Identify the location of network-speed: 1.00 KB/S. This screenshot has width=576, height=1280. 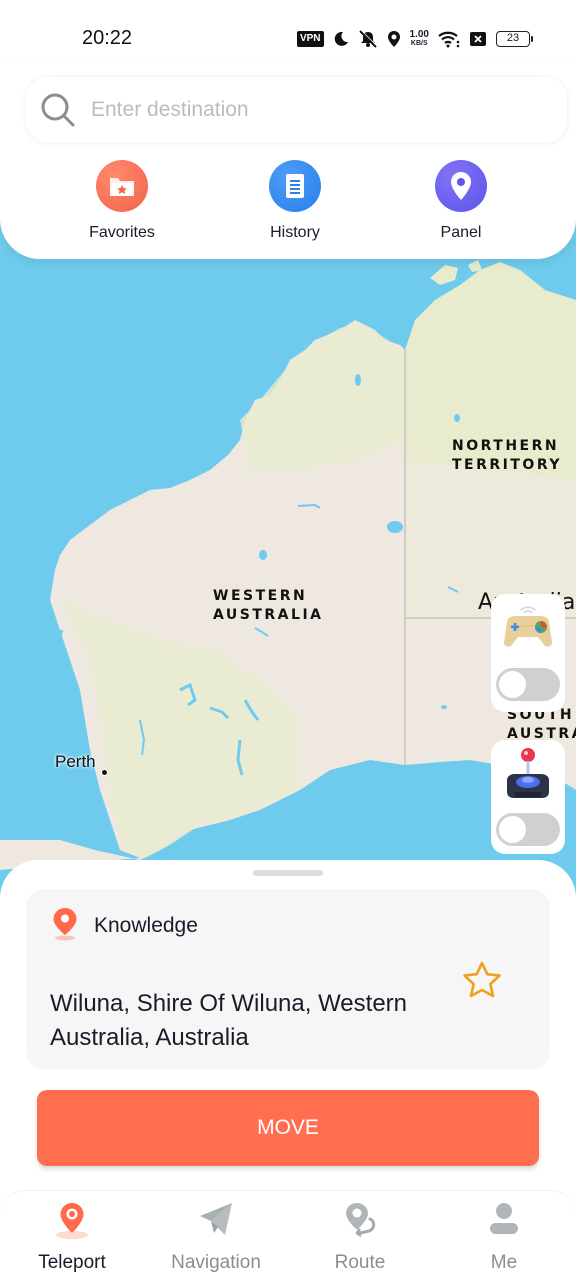
(419, 39).